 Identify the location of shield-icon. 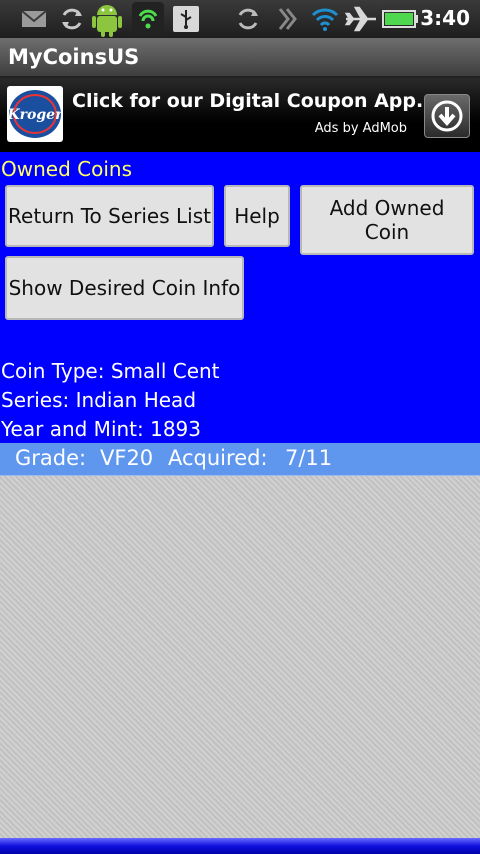
(148, 19).